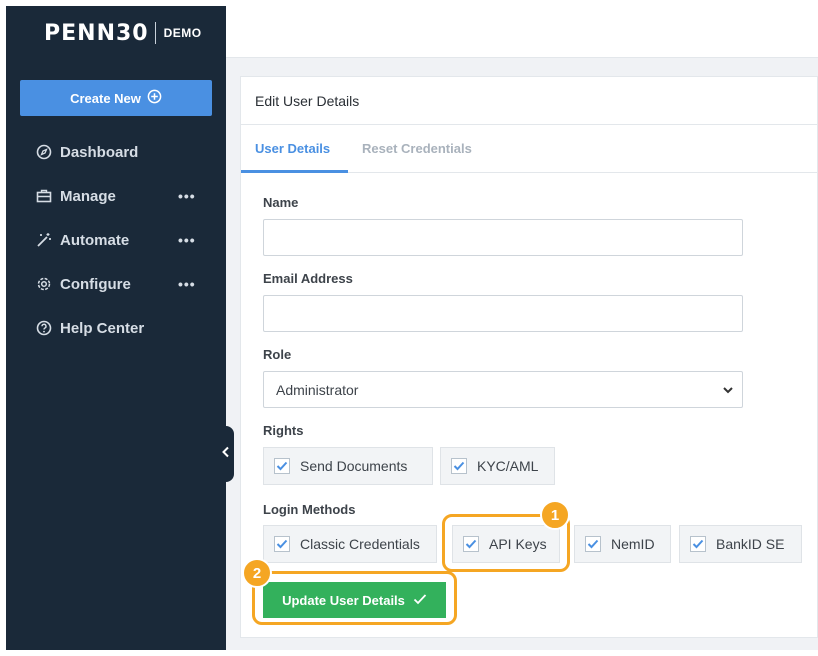 This screenshot has height=656, width=818. I want to click on sidebar-item-configure: Configure •••, so click(121, 284).